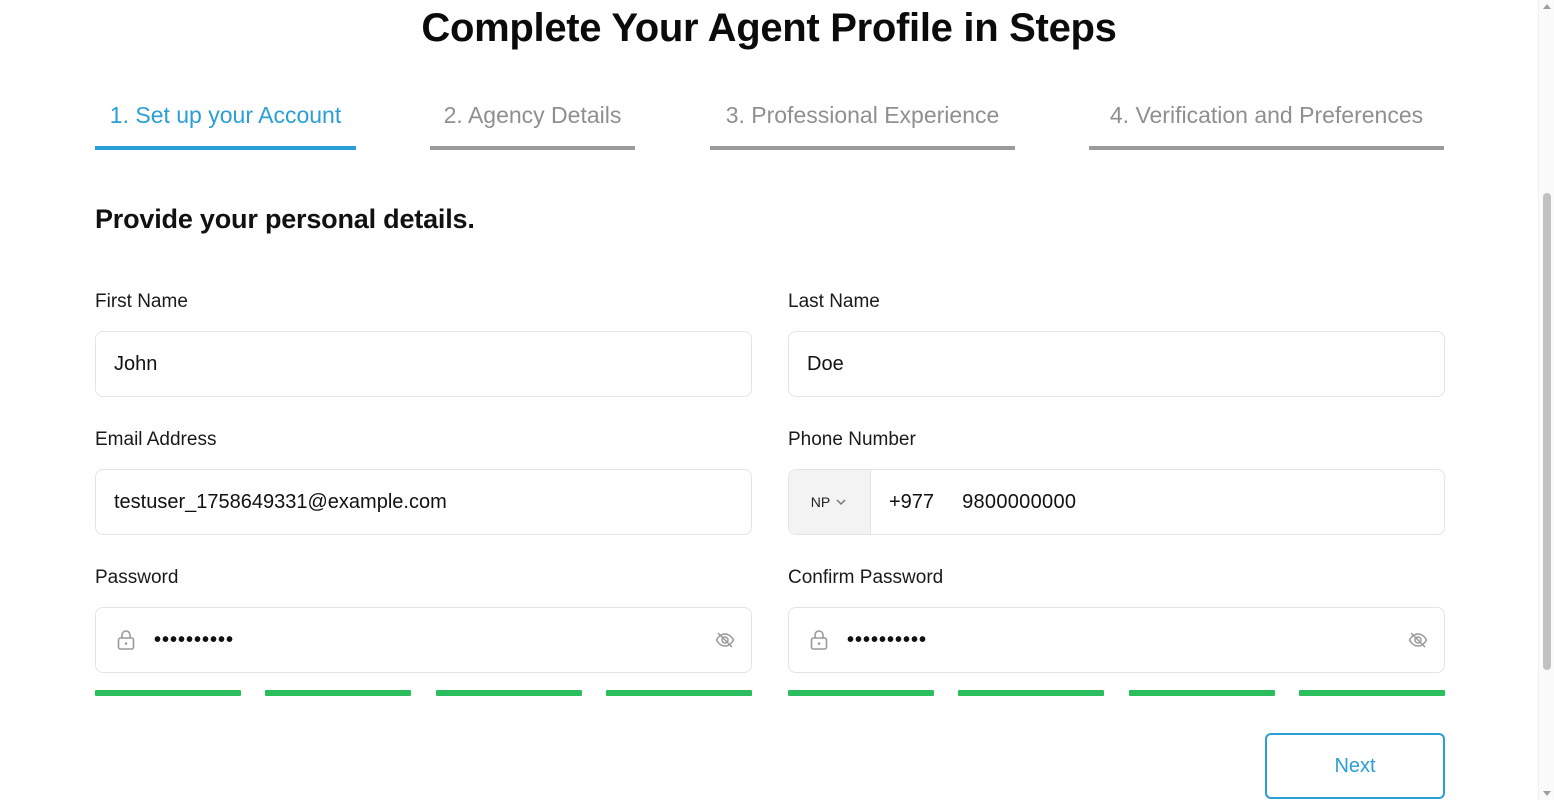  I want to click on password-field: ••••••••••, so click(423, 640).